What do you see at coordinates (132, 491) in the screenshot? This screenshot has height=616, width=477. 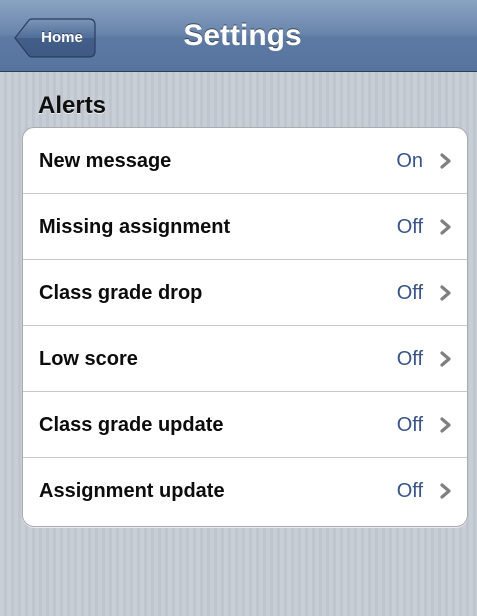 I see `alert-label: Assignment update` at bounding box center [132, 491].